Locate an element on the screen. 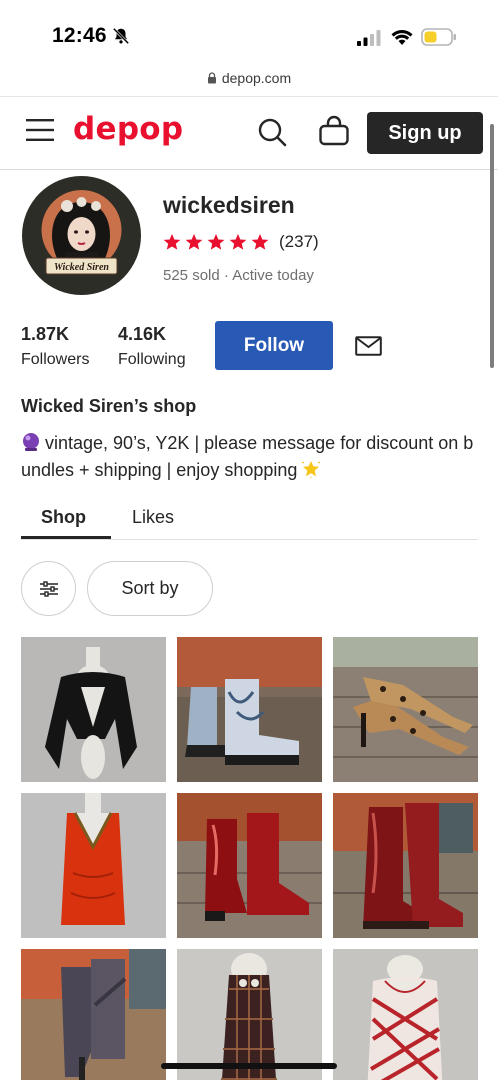 The width and height of the screenshot is (498, 1080). shopping-bag-icon is located at coordinates (334, 131).